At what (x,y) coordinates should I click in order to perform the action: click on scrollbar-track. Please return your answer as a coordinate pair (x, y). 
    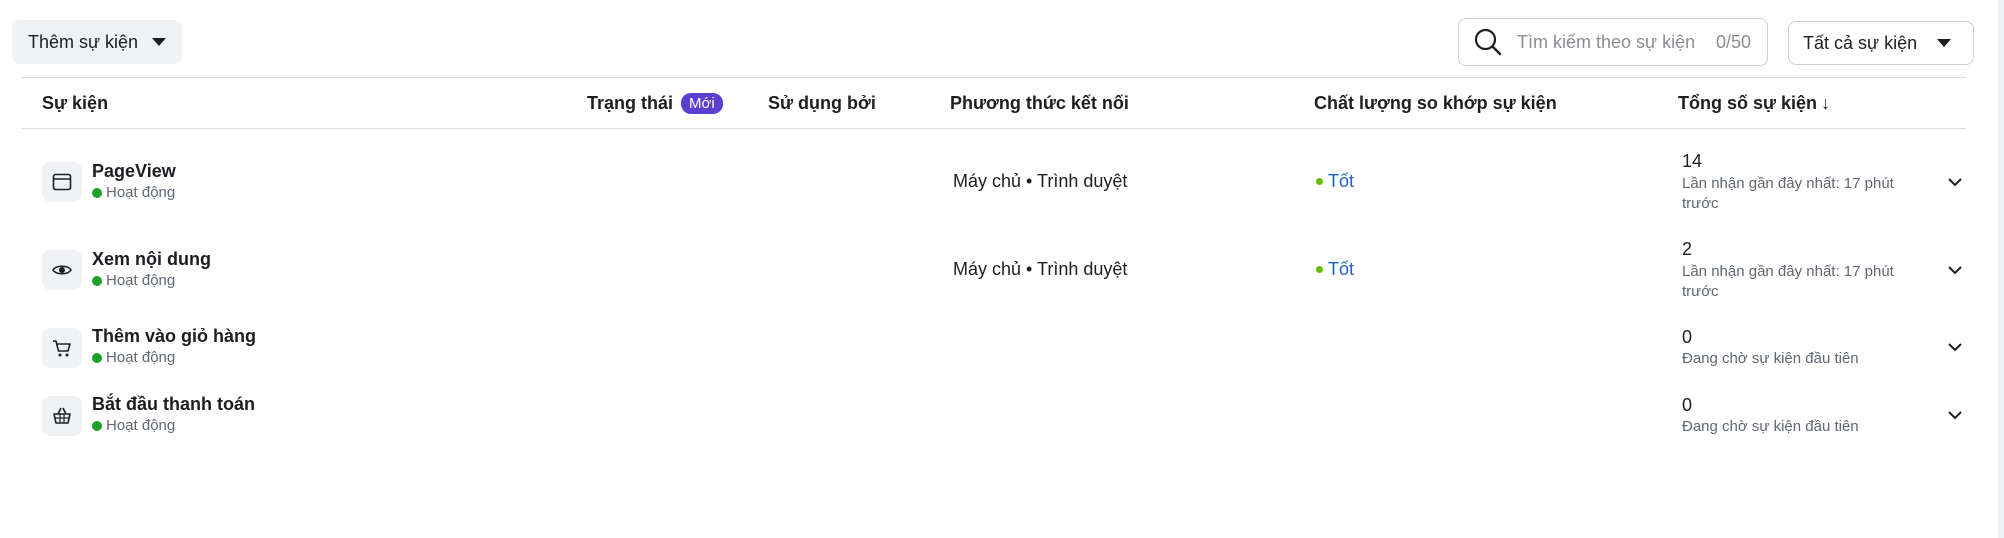
    Looking at the image, I should click on (2001, 269).